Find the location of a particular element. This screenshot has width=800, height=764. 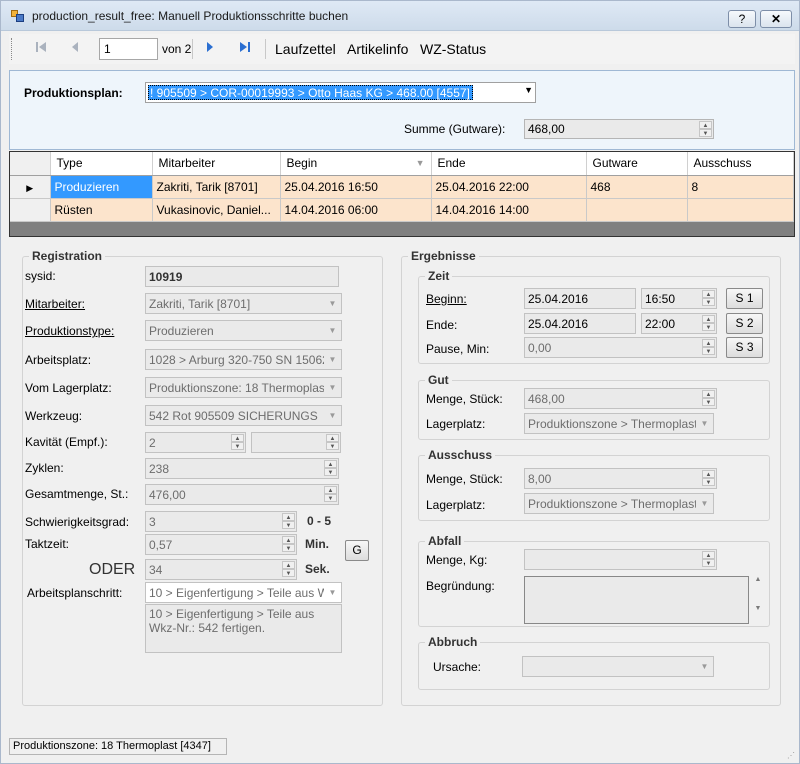

scroll-down-icon: ▼ is located at coordinates (758, 608).